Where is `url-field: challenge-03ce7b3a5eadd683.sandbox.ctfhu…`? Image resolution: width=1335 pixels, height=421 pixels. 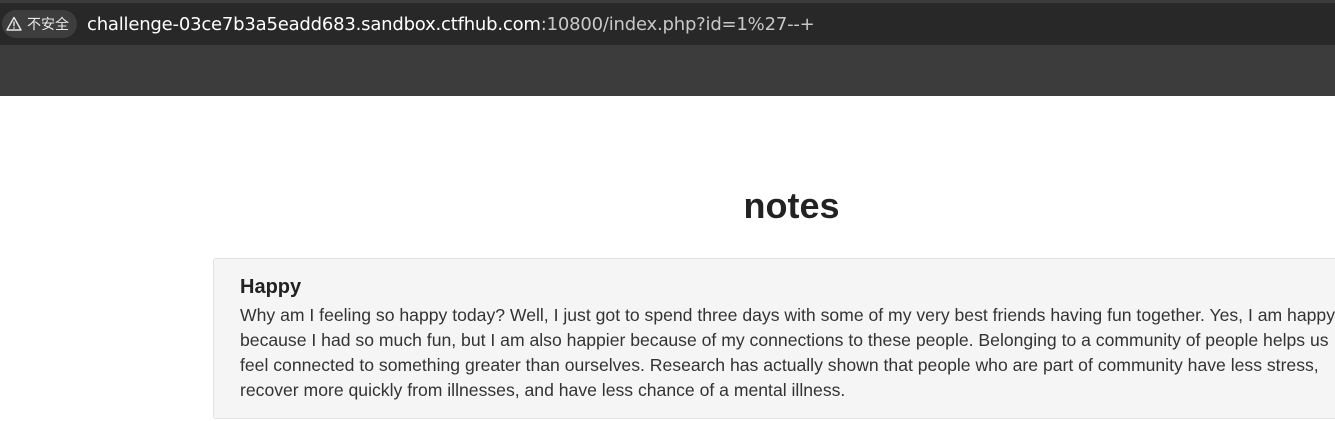 url-field: challenge-03ce7b3a5eadd683.sandbox.ctfhu… is located at coordinates (451, 24).